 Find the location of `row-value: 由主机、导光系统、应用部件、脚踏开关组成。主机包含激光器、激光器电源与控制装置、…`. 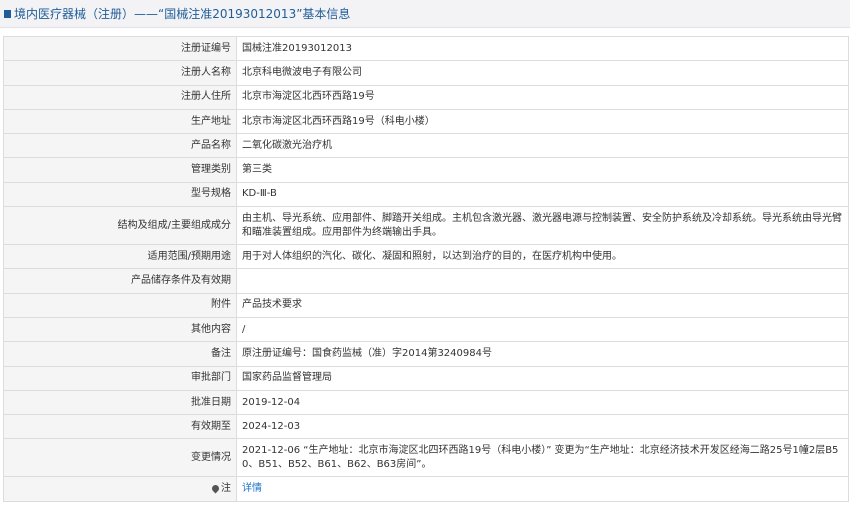

row-value: 由主机、导光系统、应用部件、脚踏开关组成。主机包含激光器、激光器电源与控制装置、… is located at coordinates (542, 226).